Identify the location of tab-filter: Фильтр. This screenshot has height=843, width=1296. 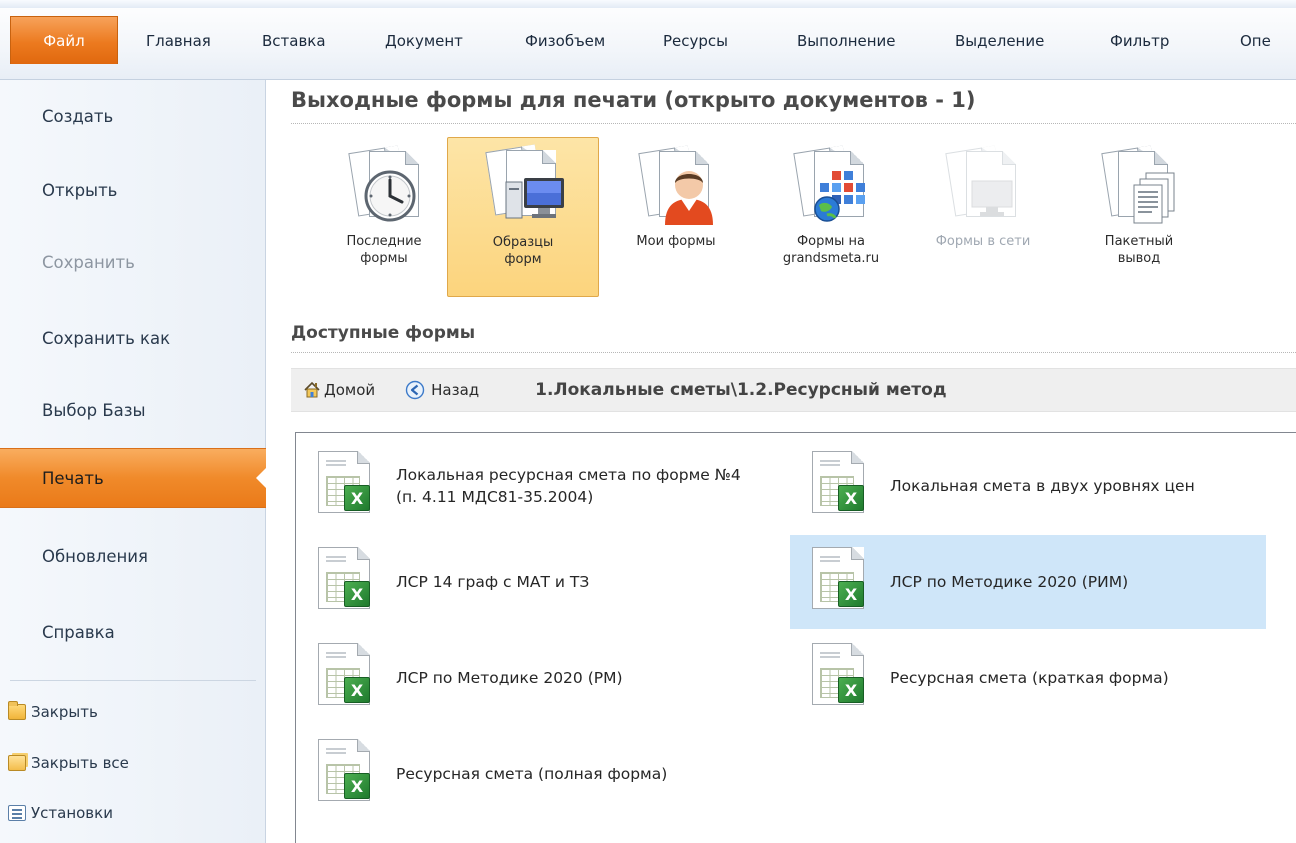
(1139, 41).